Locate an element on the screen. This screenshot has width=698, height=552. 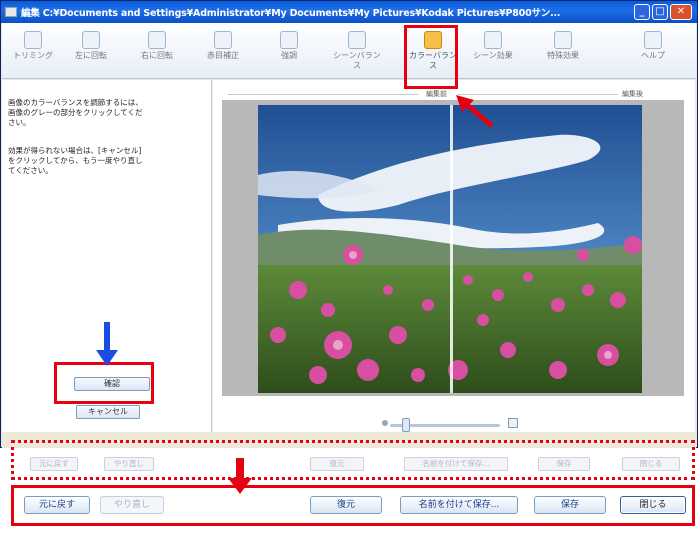
red-down-arrow is located at coordinates (240, 476).